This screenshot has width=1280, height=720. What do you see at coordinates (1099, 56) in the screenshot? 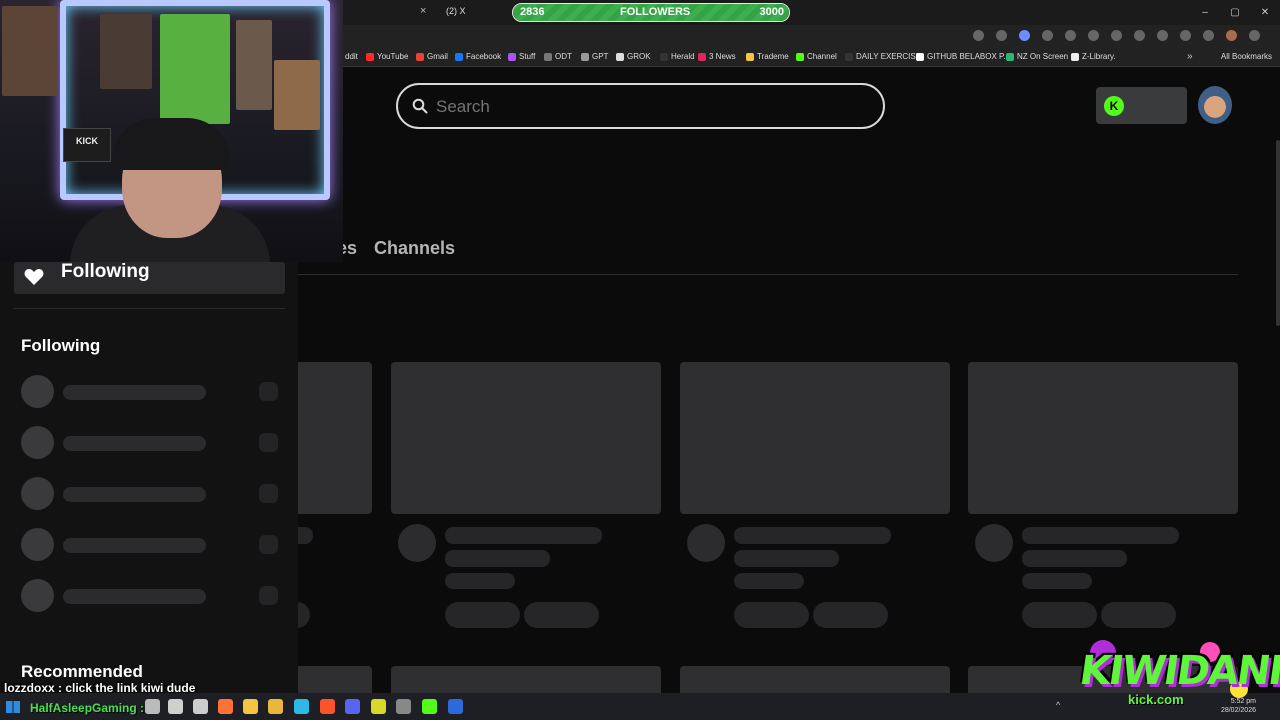
I see `bookmark-label: Z-Library.` at bounding box center [1099, 56].